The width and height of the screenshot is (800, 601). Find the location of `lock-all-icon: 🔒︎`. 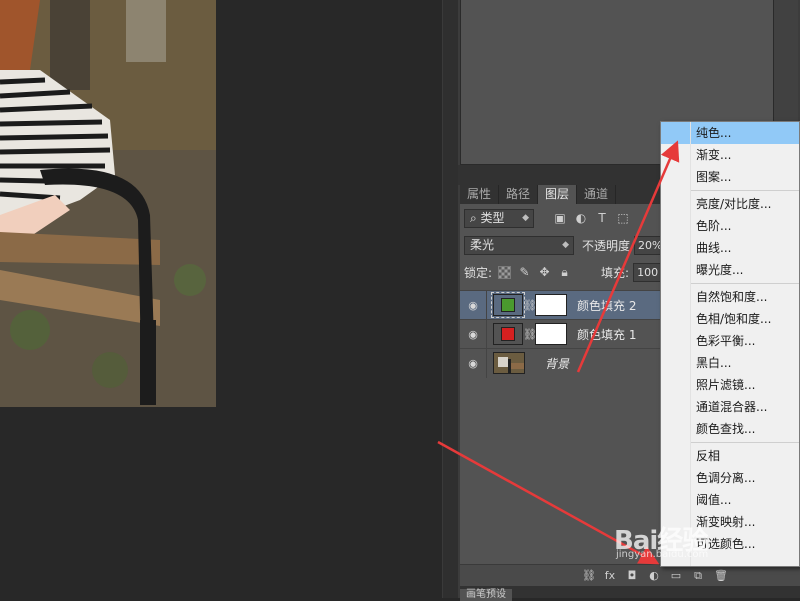

lock-all-icon: 🔒︎ is located at coordinates (564, 272).